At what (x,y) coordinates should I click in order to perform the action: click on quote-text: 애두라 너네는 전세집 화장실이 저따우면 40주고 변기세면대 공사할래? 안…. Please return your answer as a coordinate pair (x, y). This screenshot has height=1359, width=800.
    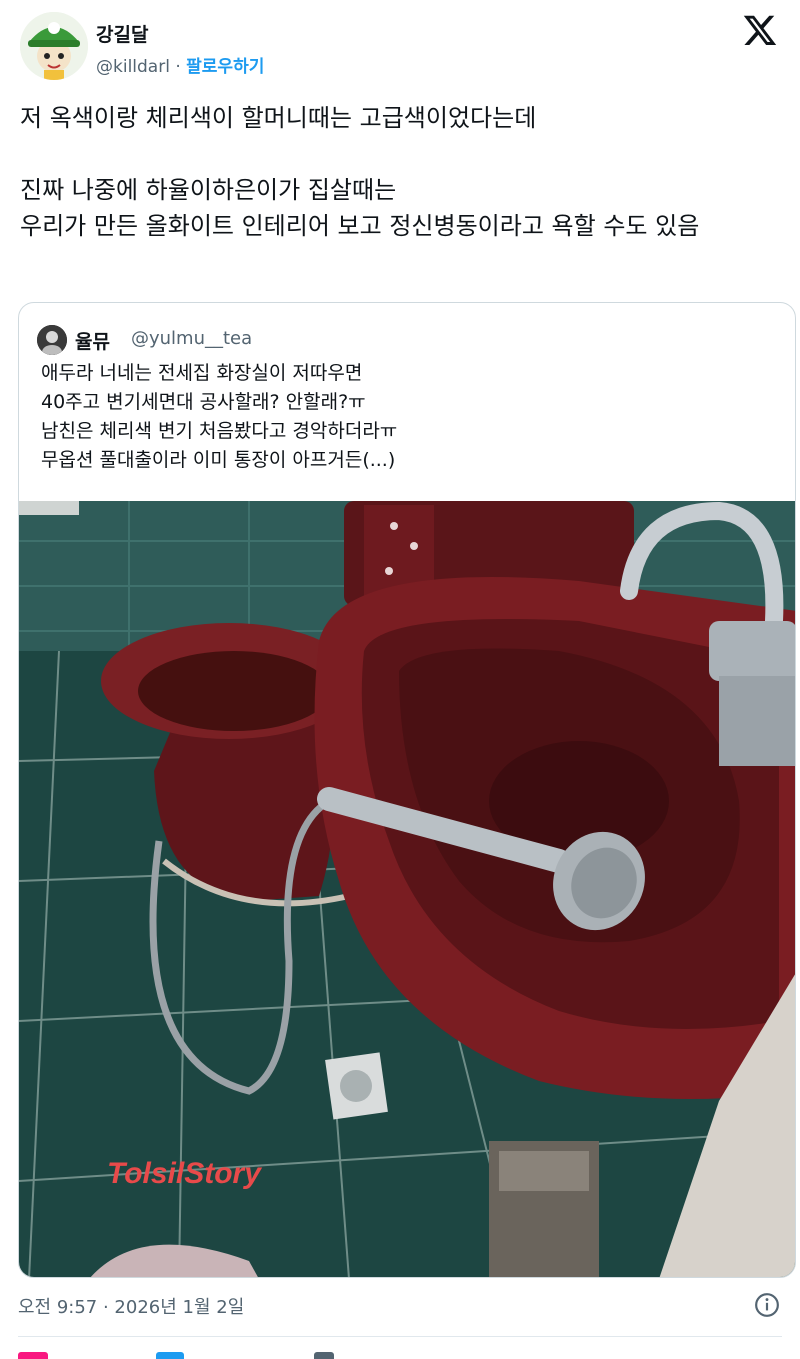
    Looking at the image, I should click on (219, 416).